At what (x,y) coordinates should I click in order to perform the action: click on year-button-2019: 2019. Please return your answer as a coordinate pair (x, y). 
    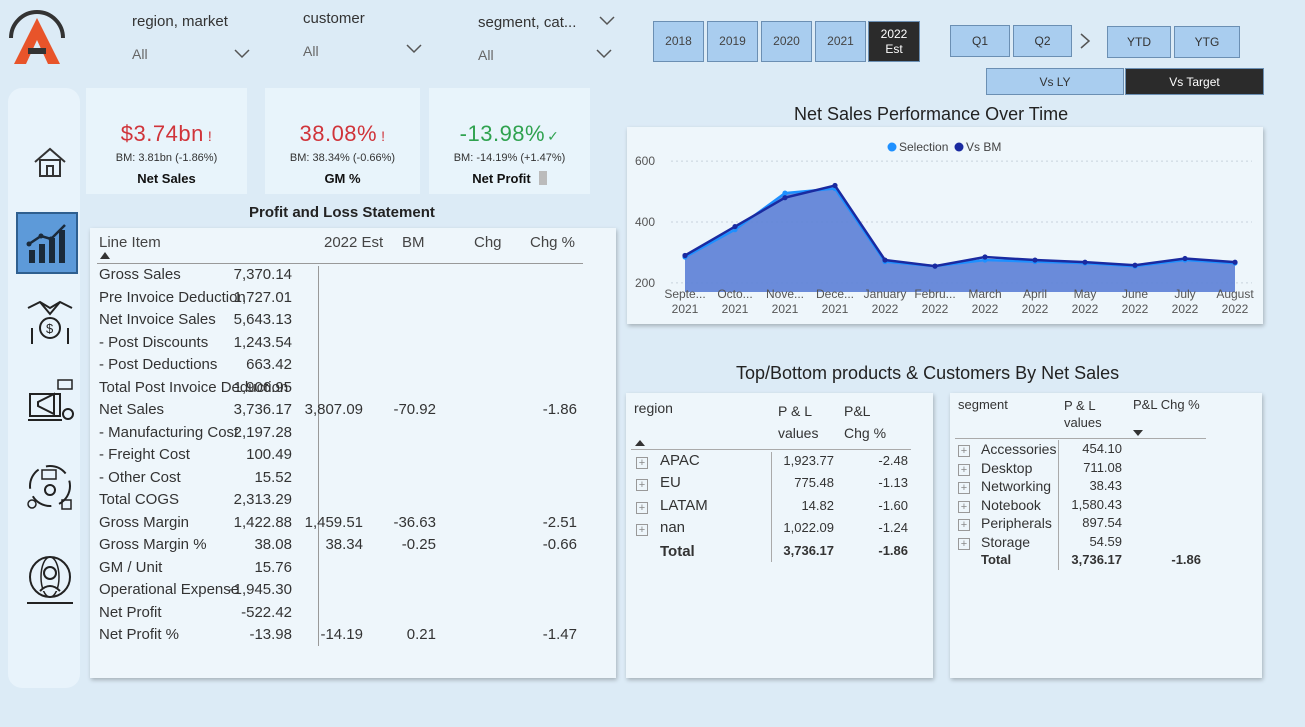
    Looking at the image, I should click on (732, 41).